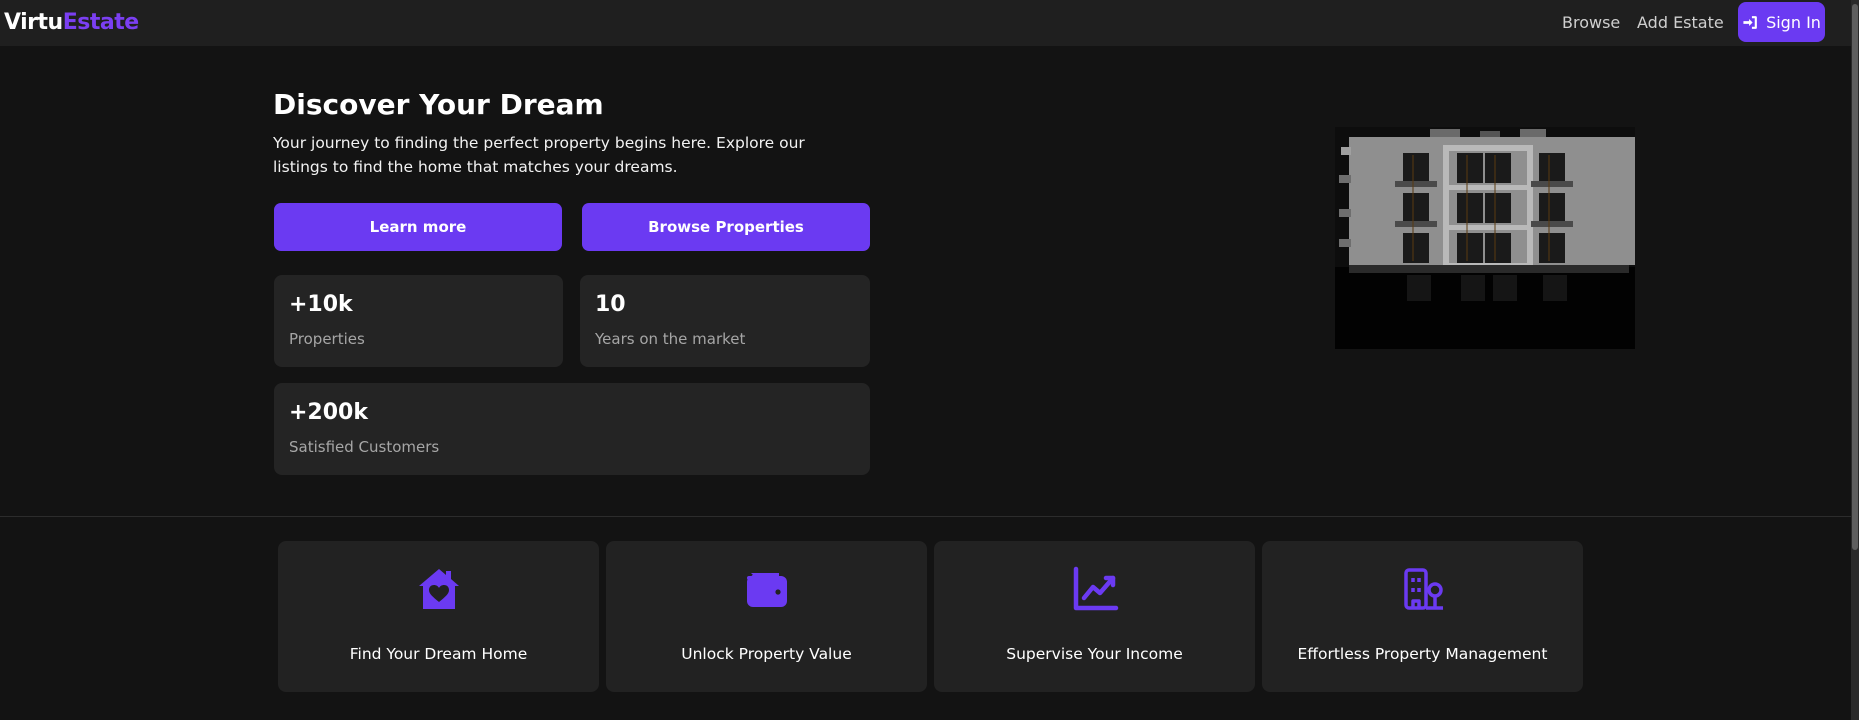  Describe the element at coordinates (1680, 22) in the screenshot. I see `nav-link-add-estate: Add Estate` at that location.